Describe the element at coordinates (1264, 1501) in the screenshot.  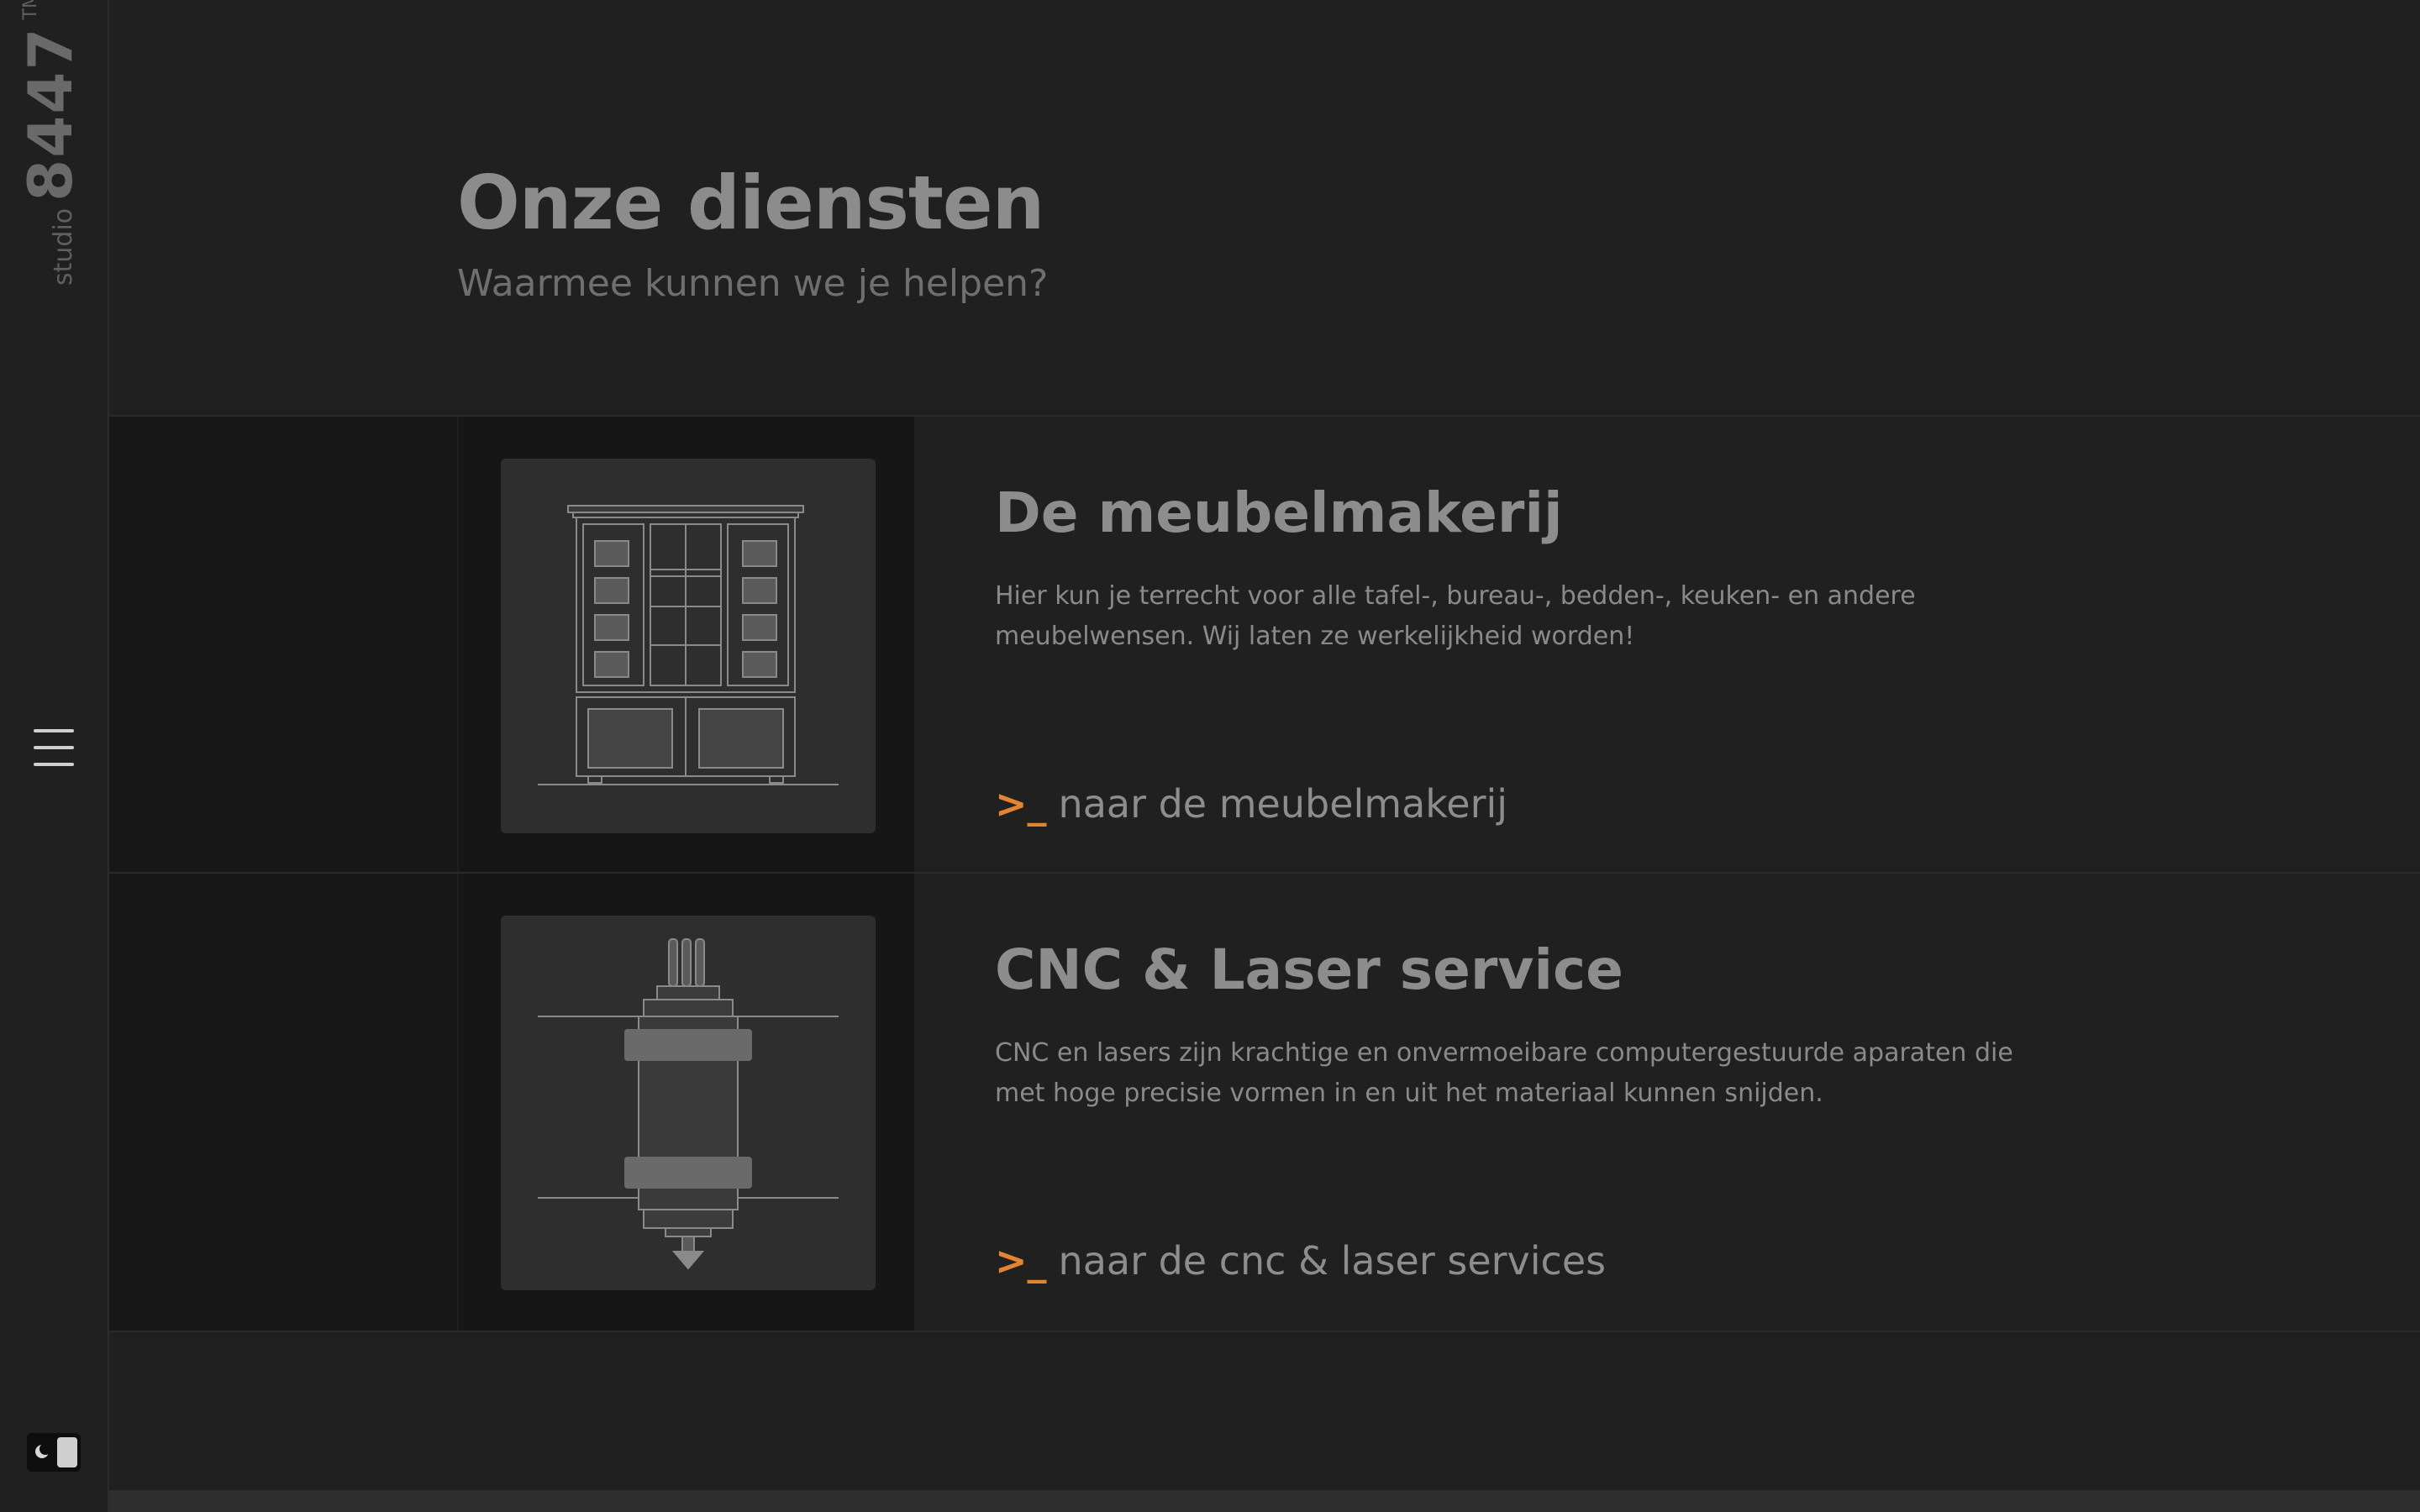
I see `footer-edge` at that location.